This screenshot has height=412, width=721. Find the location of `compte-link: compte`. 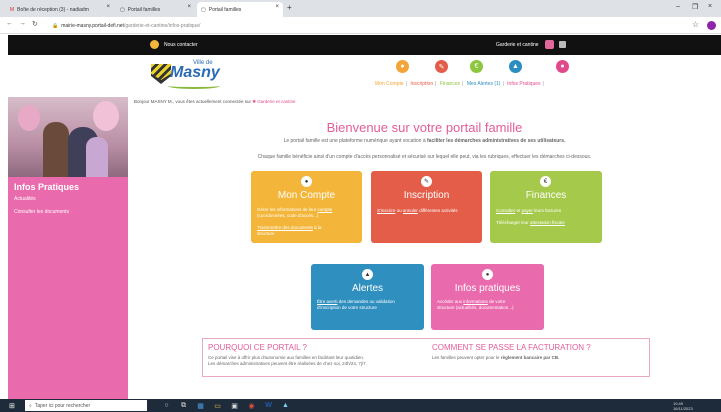

compte-link: compte is located at coordinates (325, 209).